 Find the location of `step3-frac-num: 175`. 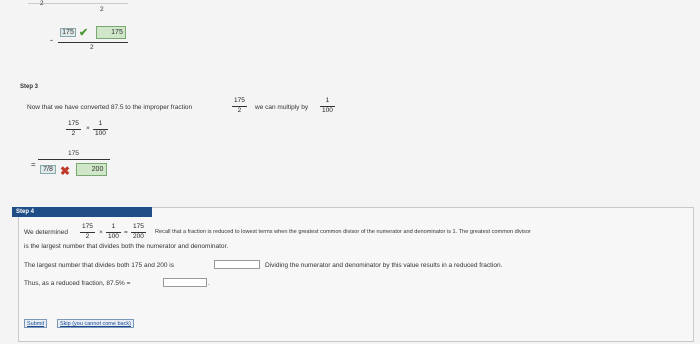

step3-frac-num: 175 is located at coordinates (239, 100).